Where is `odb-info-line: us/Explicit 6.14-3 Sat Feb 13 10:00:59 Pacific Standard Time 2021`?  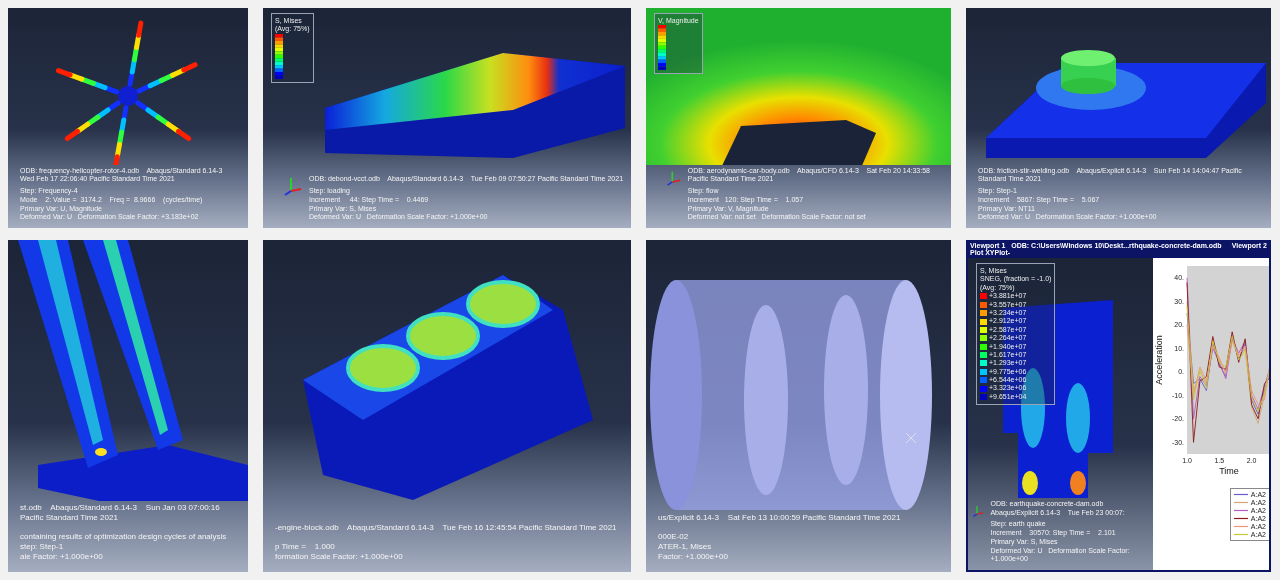
odb-info-line: us/Explicit 6.14-3 Sat Feb 13 10:00:59 Pacific Standard Time 2021 is located at coordinates (779, 518).